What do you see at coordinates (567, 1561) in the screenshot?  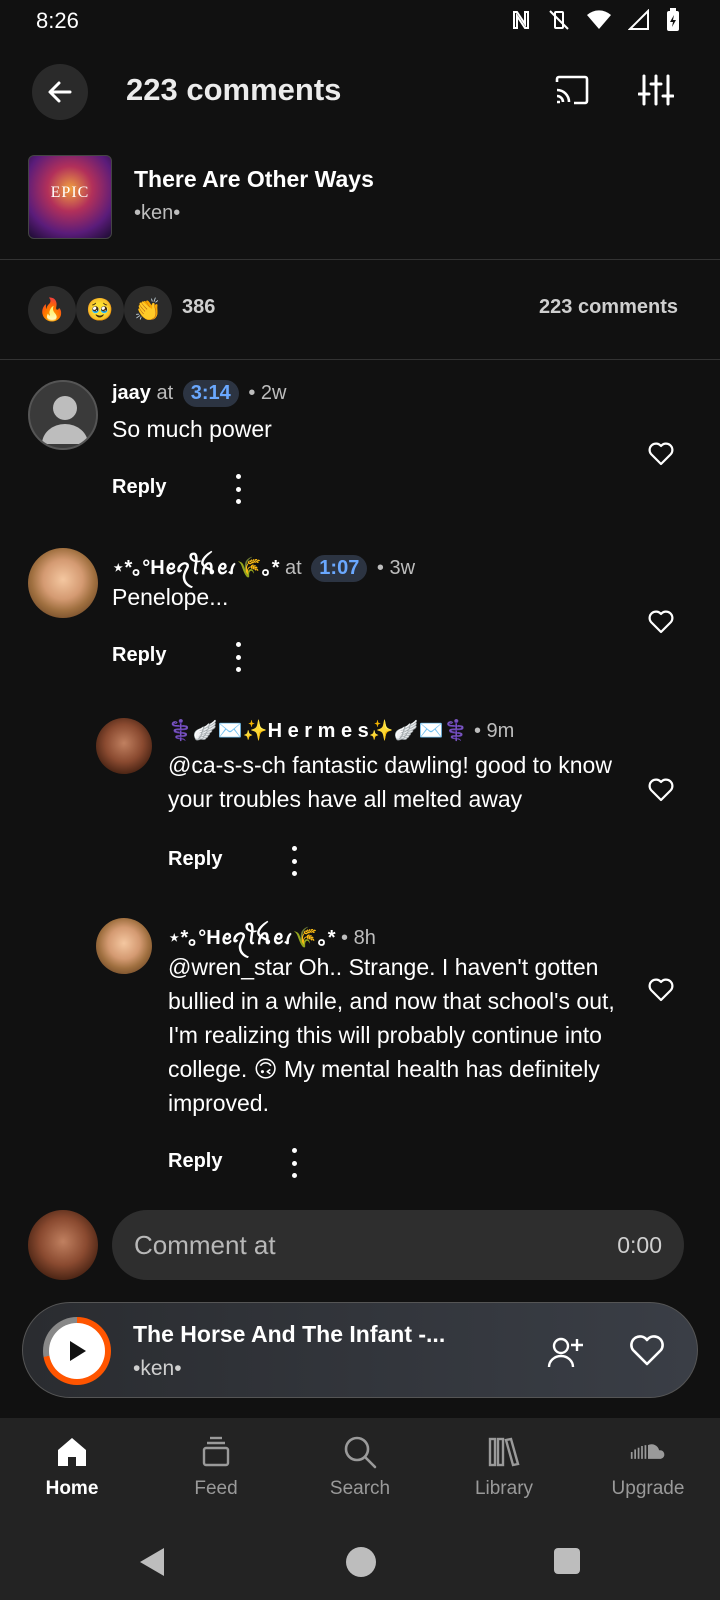 I see `system-recents-button` at bounding box center [567, 1561].